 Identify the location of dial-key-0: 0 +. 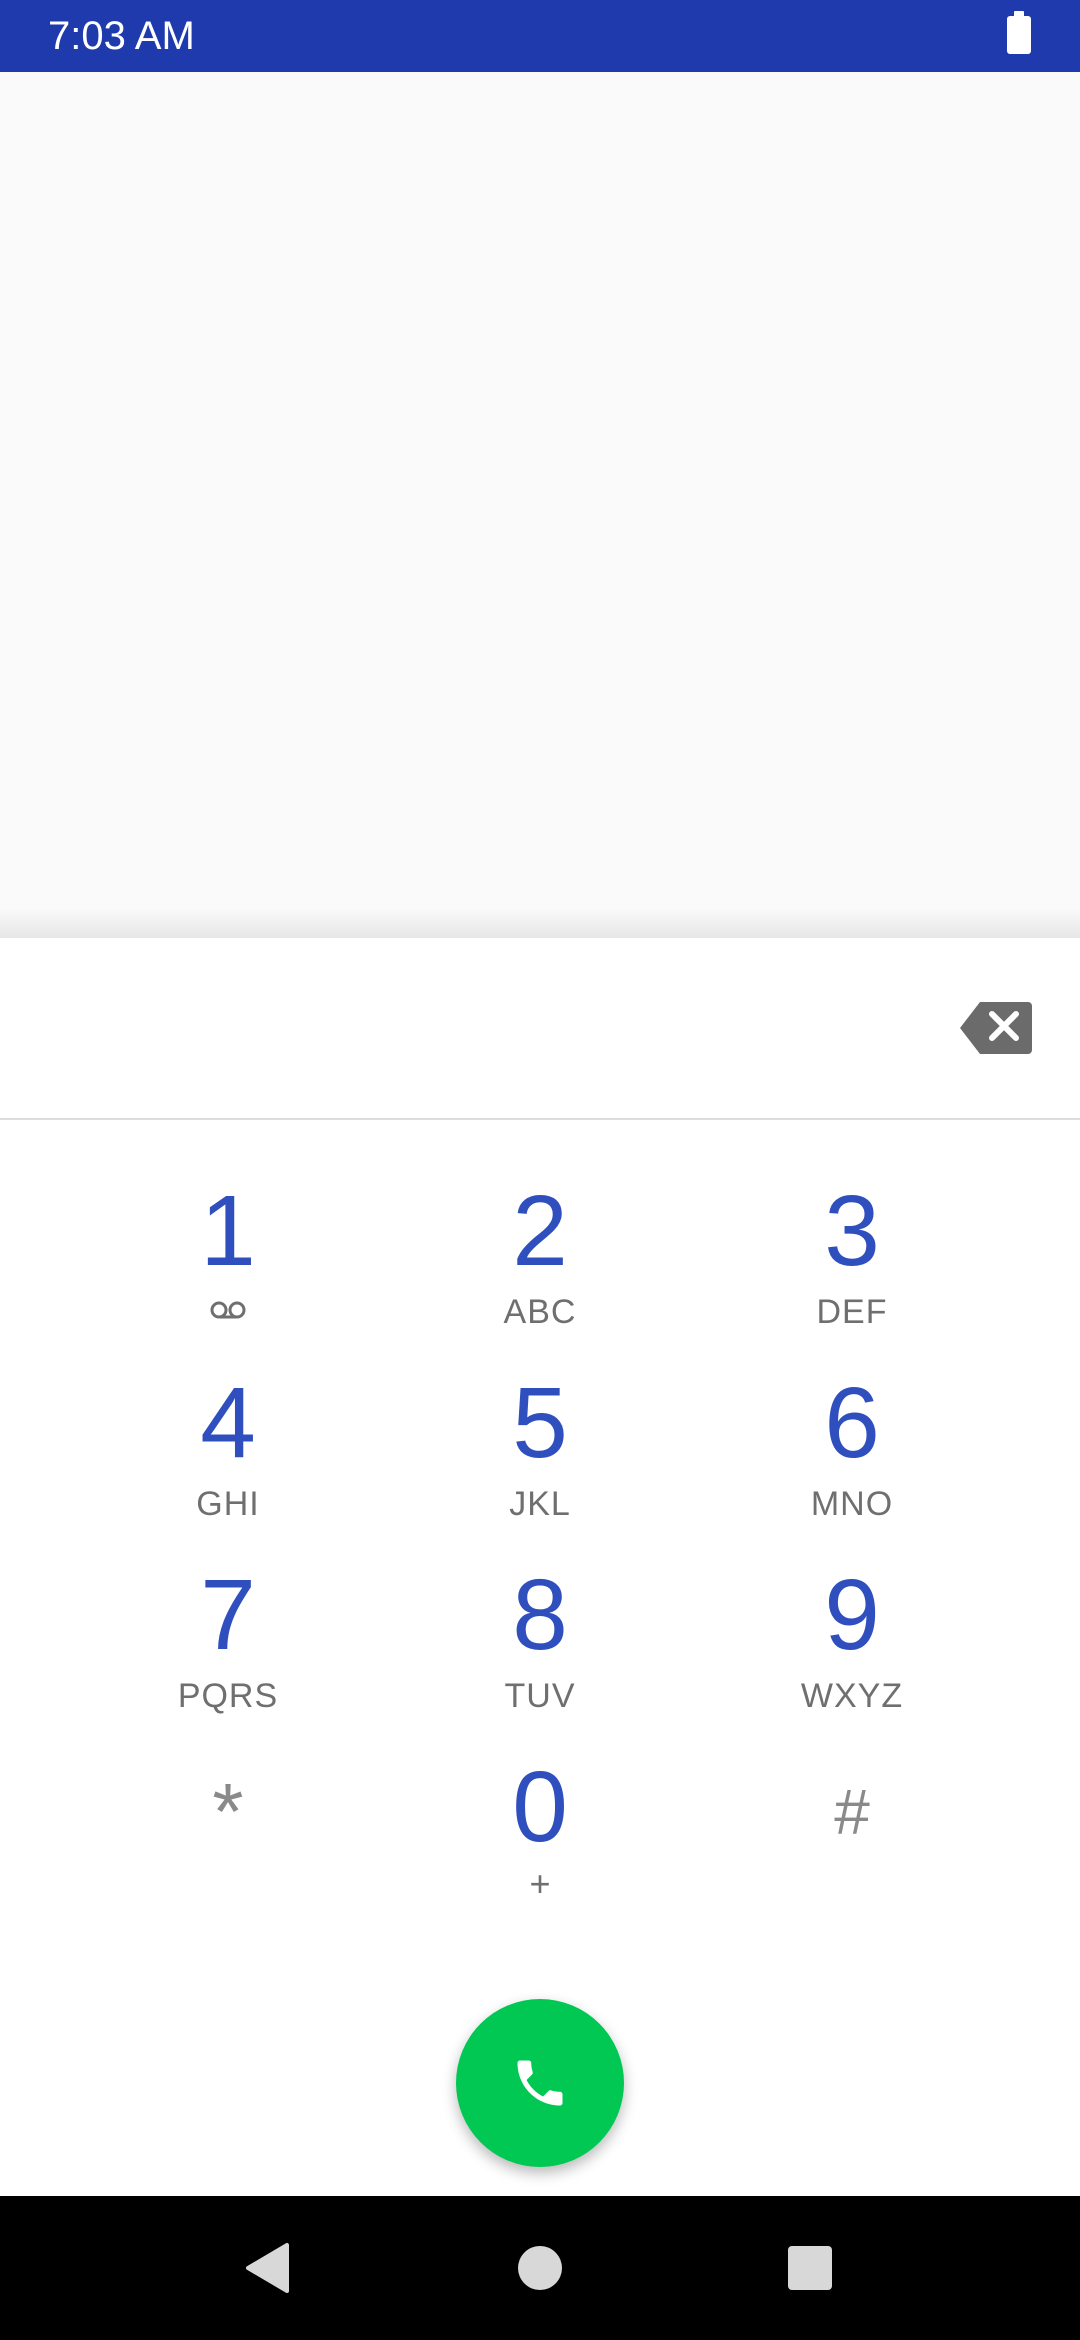
(540, 1837).